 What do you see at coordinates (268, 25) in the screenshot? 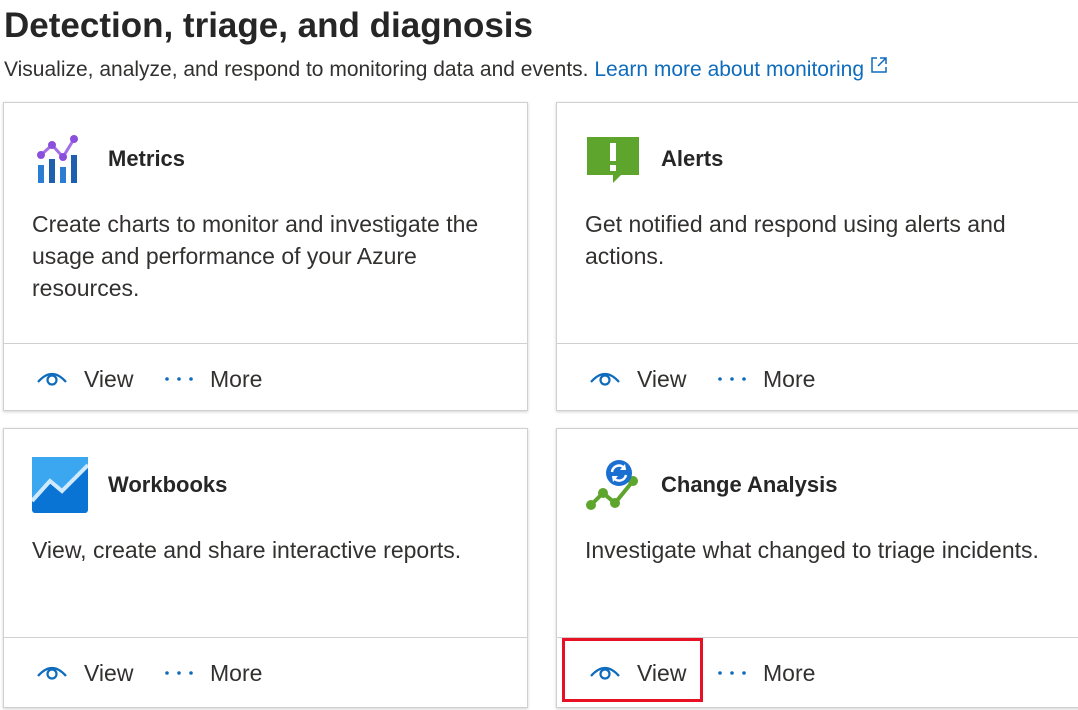
I see `page-title: Detection, triage, and diagnosis` at bounding box center [268, 25].